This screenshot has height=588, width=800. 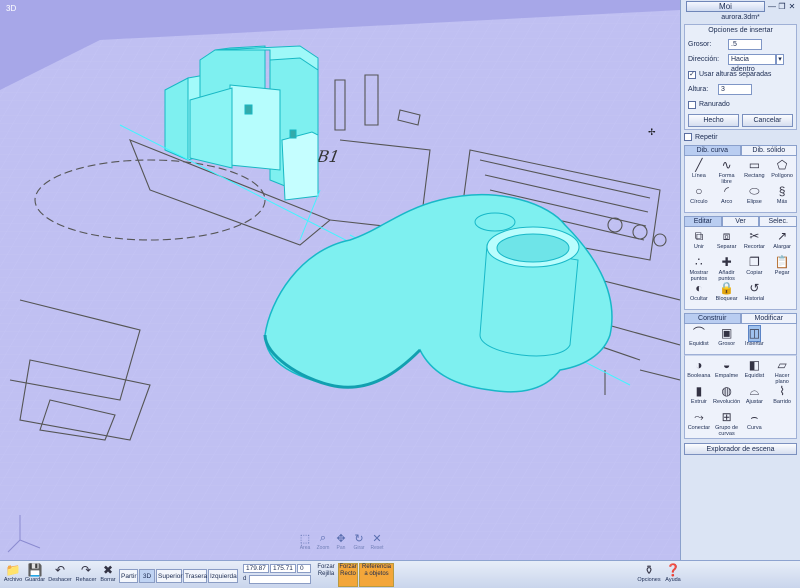 I want to click on tool-circle: ○ Círculo, so click(x=699, y=197).